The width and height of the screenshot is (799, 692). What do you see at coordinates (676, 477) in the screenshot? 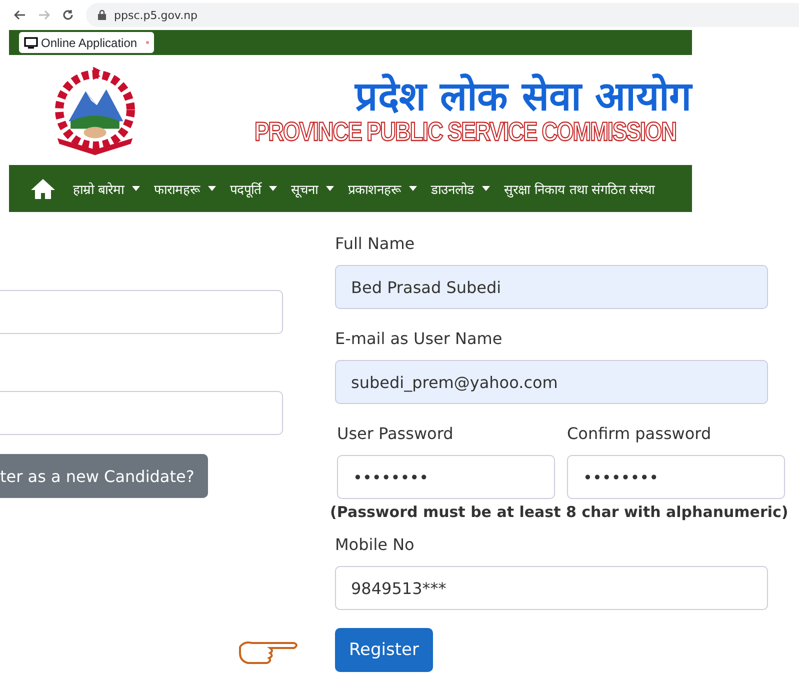
I see `confirm-password-field: ••••••••` at bounding box center [676, 477].